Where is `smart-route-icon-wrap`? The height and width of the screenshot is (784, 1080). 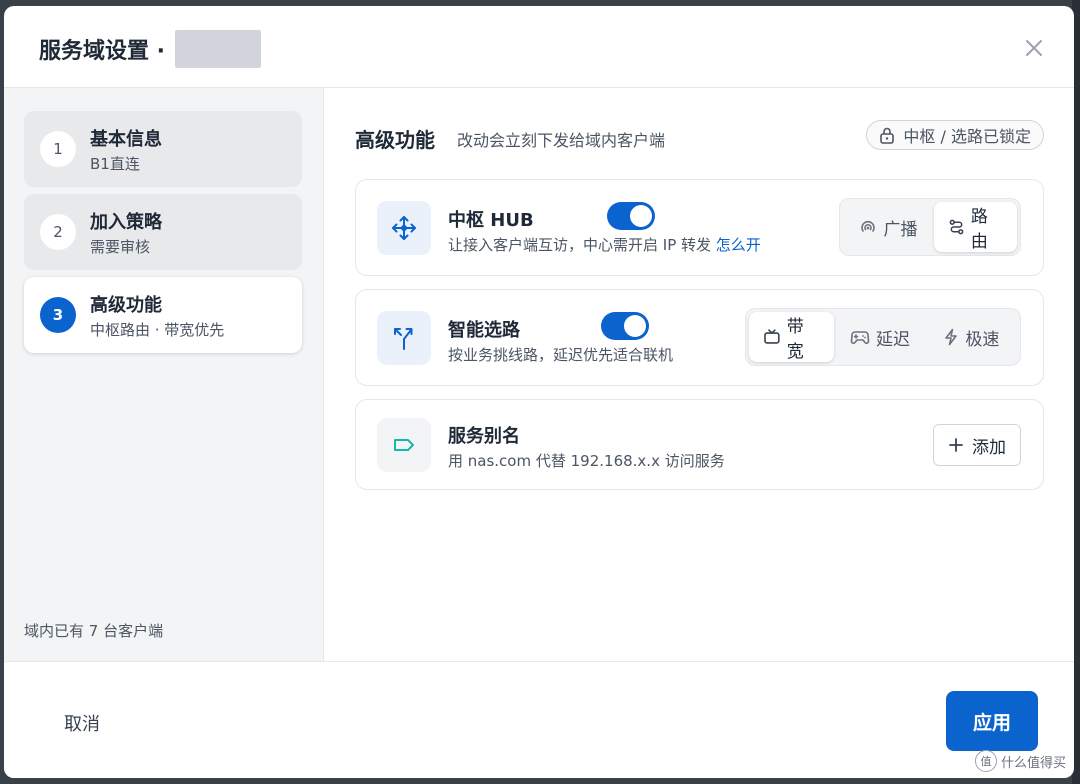
smart-route-icon-wrap is located at coordinates (404, 338).